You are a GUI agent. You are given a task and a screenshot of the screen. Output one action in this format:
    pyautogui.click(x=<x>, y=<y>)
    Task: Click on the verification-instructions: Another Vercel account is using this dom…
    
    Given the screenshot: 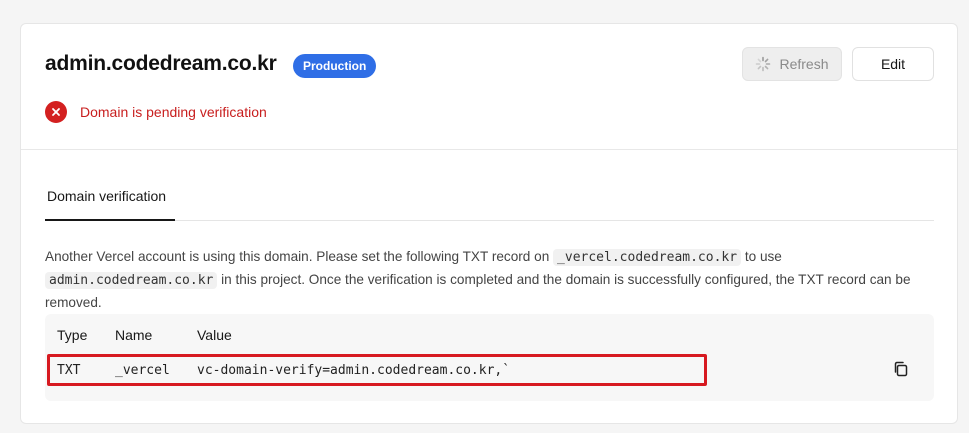 What is the action you would take?
    pyautogui.click(x=478, y=279)
    